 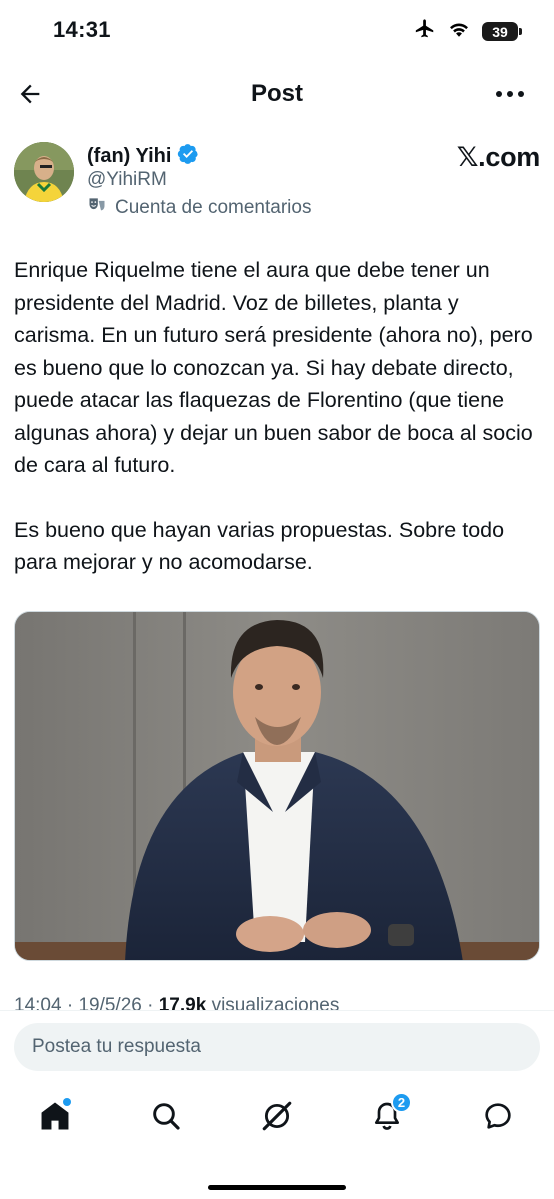 I want to click on page-title: Post, so click(x=276, y=93).